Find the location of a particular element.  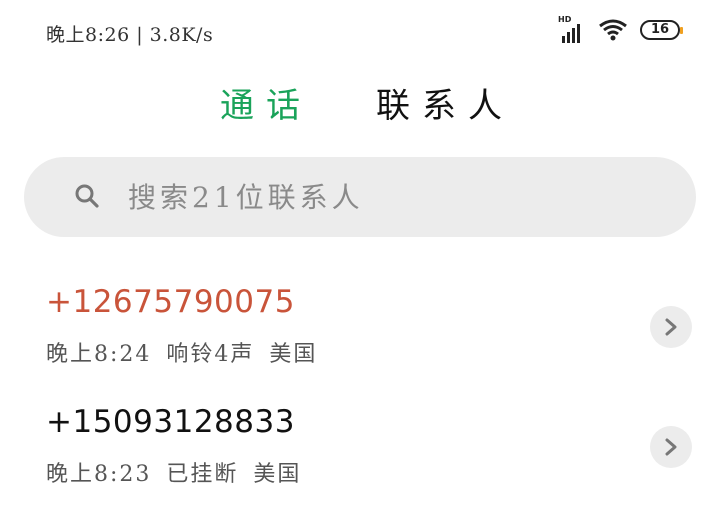

search-input is located at coordinates (398, 197).